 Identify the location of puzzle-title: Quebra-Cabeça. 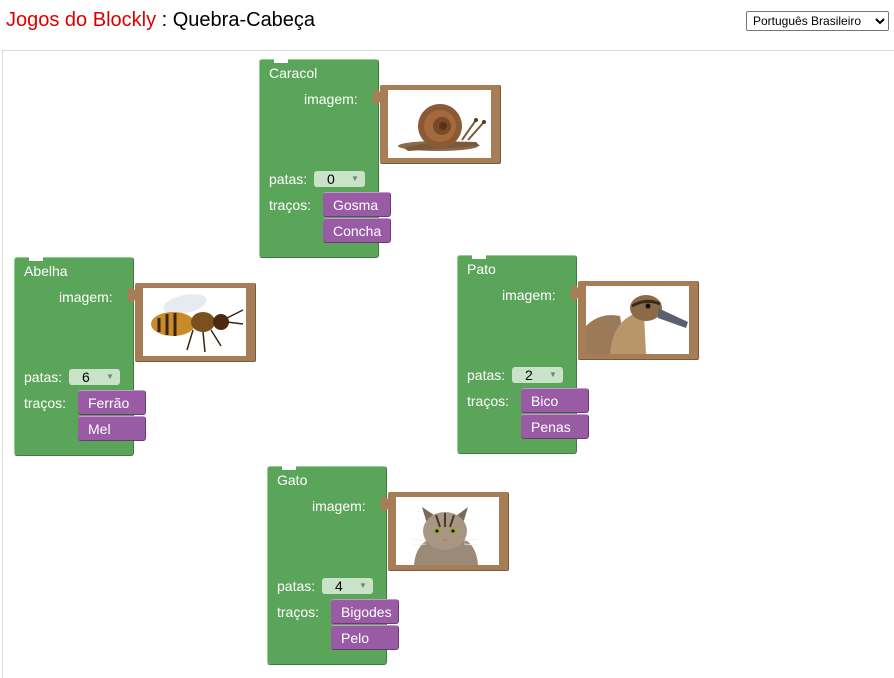
(244, 20).